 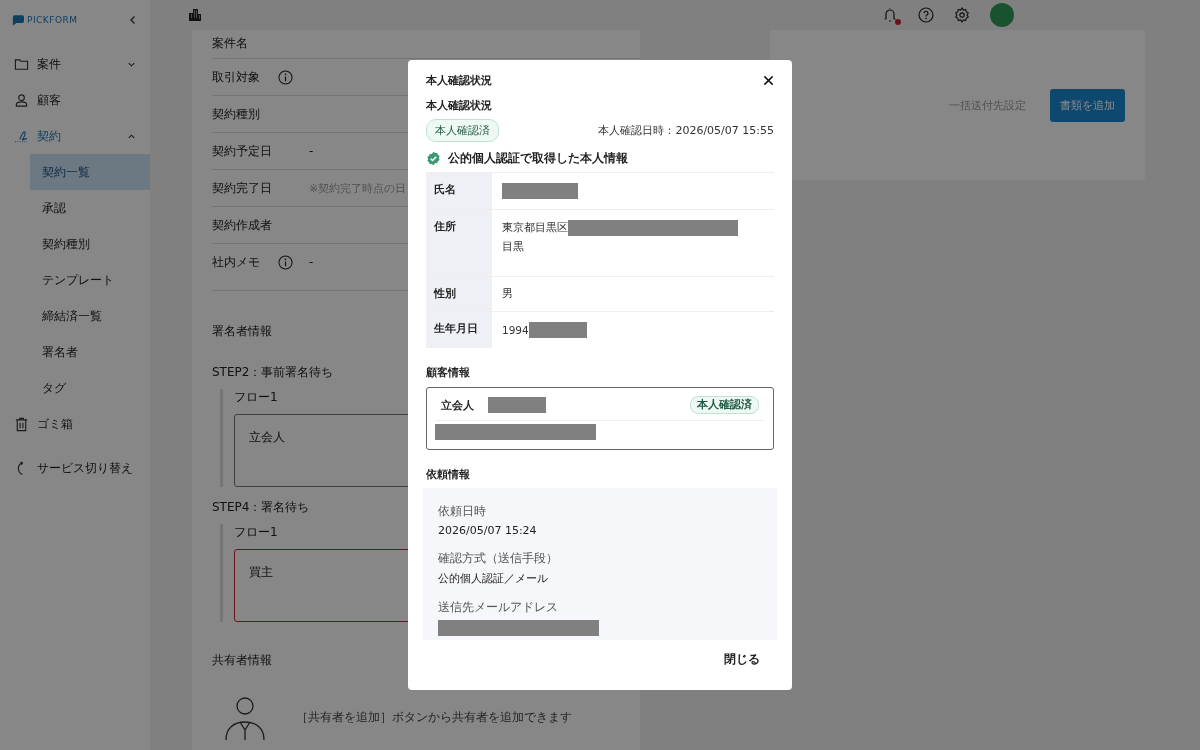 I want to click on section-title: 共有者情報, so click(x=242, y=660).